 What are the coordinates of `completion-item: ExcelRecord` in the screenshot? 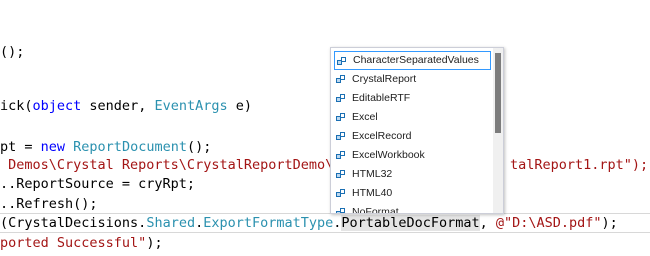 It's located at (412, 136).